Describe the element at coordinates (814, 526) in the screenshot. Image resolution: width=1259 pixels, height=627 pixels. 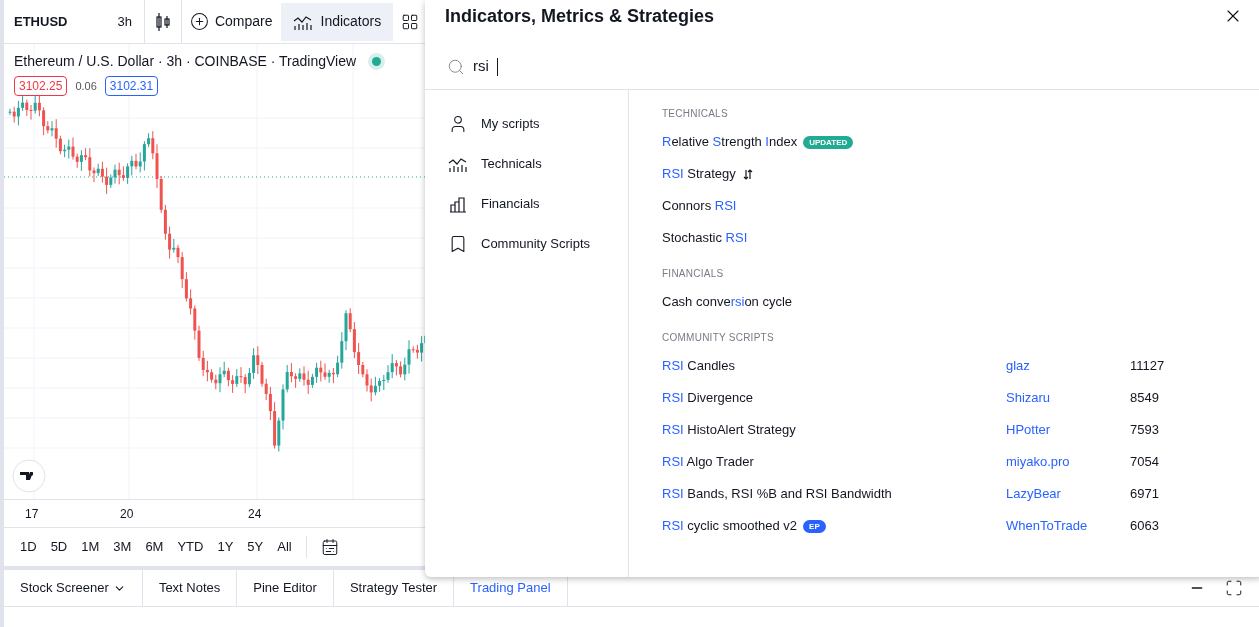
I see `badge: EP` at that location.